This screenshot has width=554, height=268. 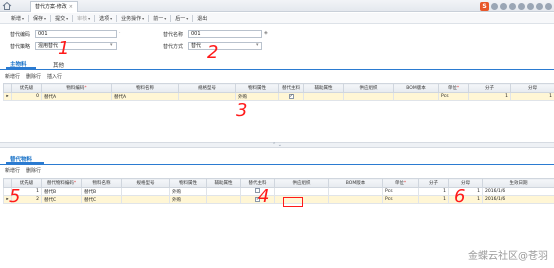 I want to click on table-row: ▸ 0 替代A 替代A 外购 ✓ Pcs 1 1, so click(x=278, y=96).